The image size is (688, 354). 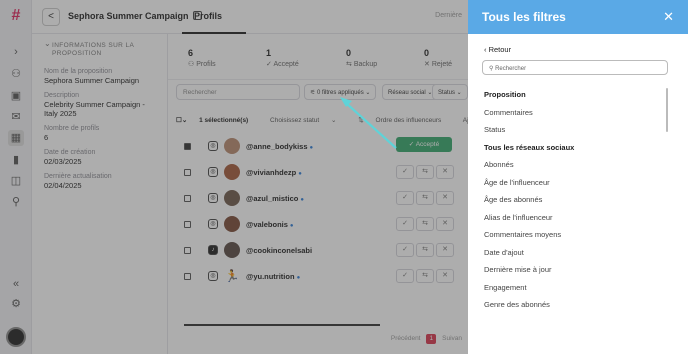 I want to click on filter-item: Âge des abonnés, so click(x=574, y=200).